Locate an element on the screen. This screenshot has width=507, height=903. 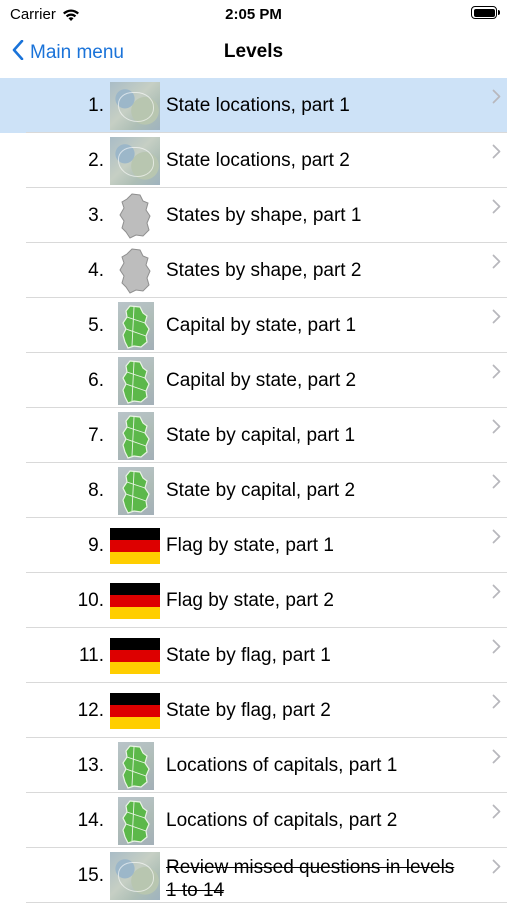
level-row: 2. State locations, part 2 is located at coordinates (253, 160).